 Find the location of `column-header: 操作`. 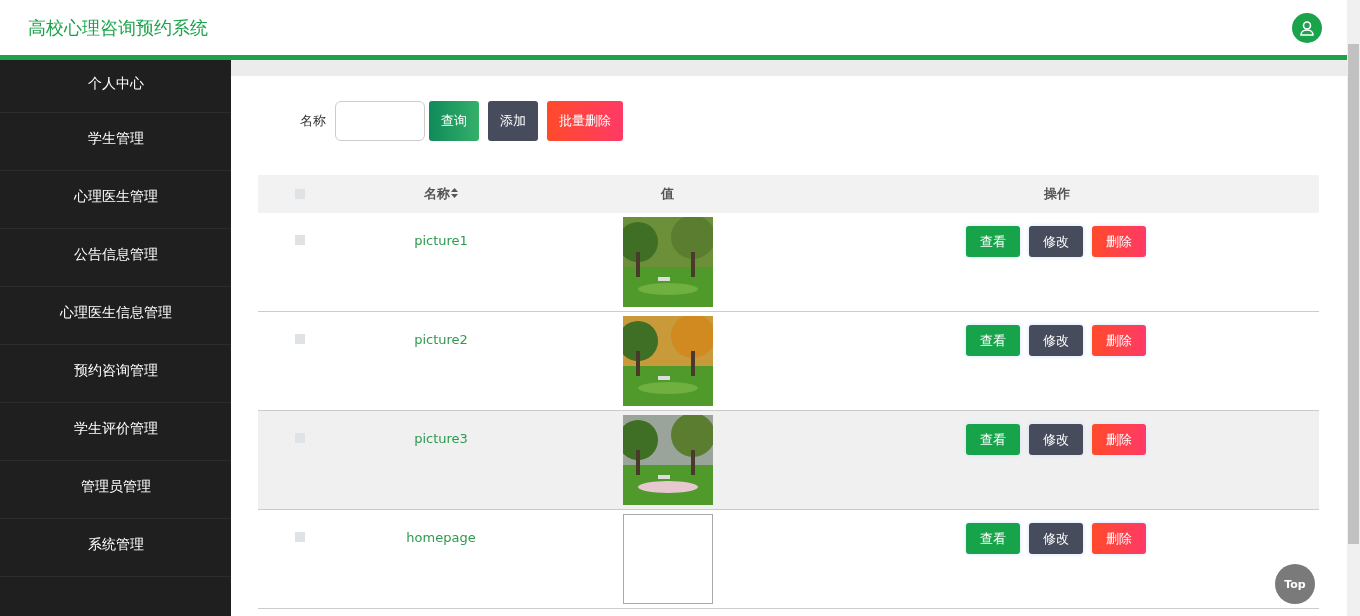

column-header: 操作 is located at coordinates (1057, 194).